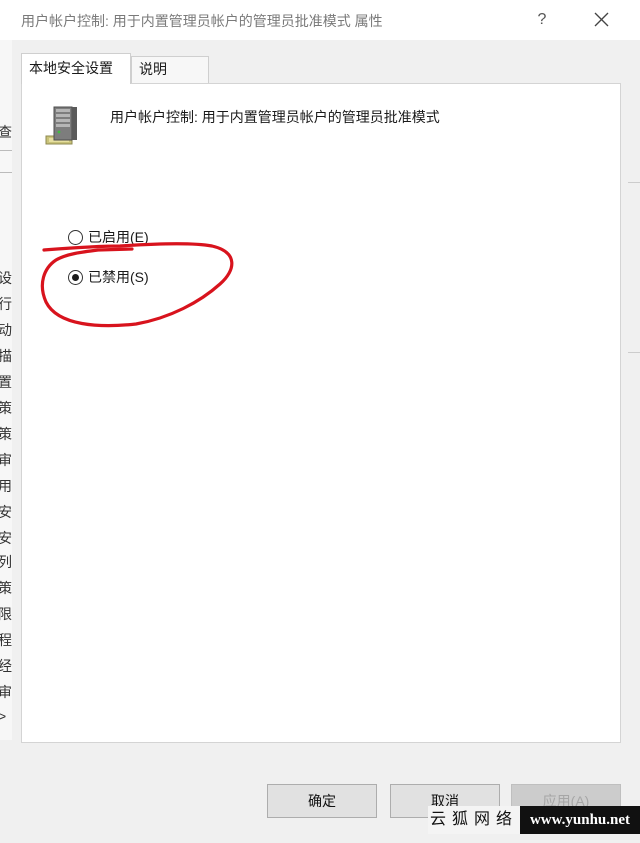 This screenshot has width=640, height=843. What do you see at coordinates (76, 68) in the screenshot?
I see `tab-local-security-setting: 本地安全设置` at bounding box center [76, 68].